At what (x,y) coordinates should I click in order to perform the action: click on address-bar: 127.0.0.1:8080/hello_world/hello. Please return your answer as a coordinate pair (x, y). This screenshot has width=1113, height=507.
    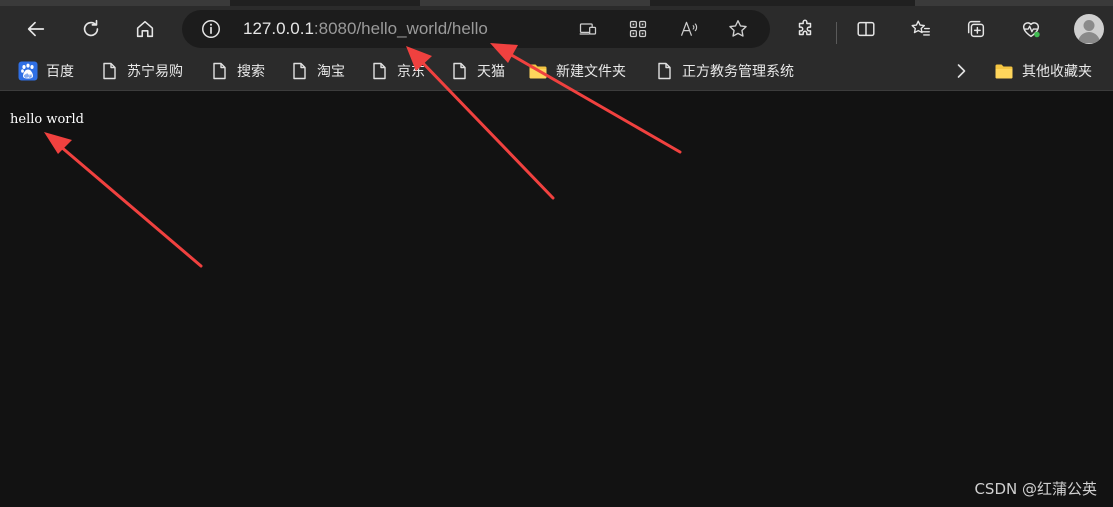
    Looking at the image, I should click on (476, 29).